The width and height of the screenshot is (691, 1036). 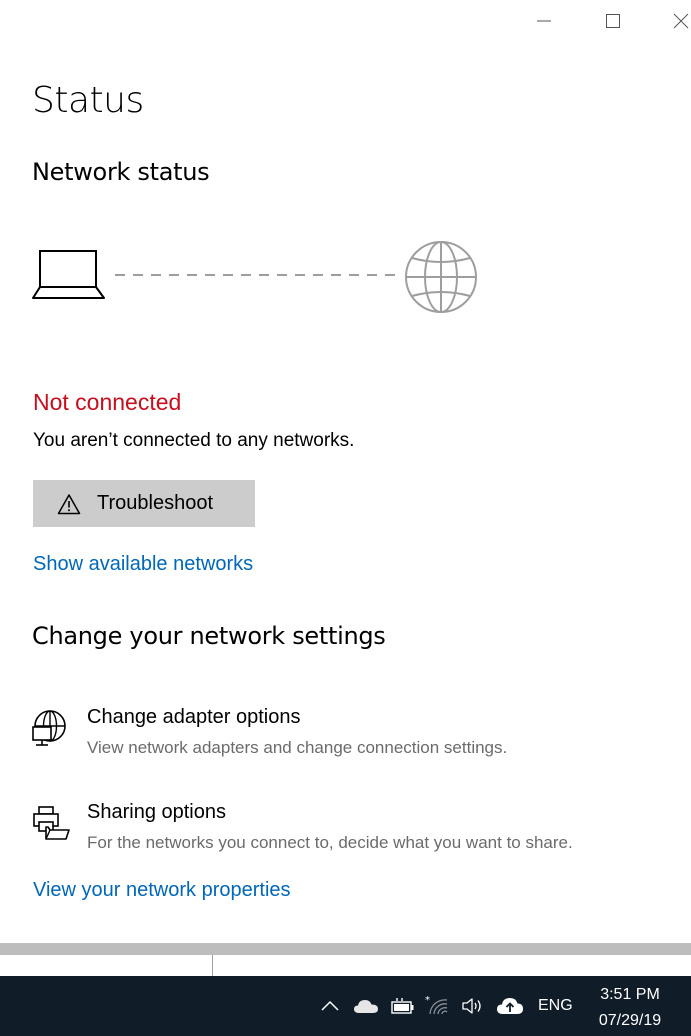 I want to click on taskbar: * ENG 3:51 PM 07/29/19, so click(x=345, y=1006).